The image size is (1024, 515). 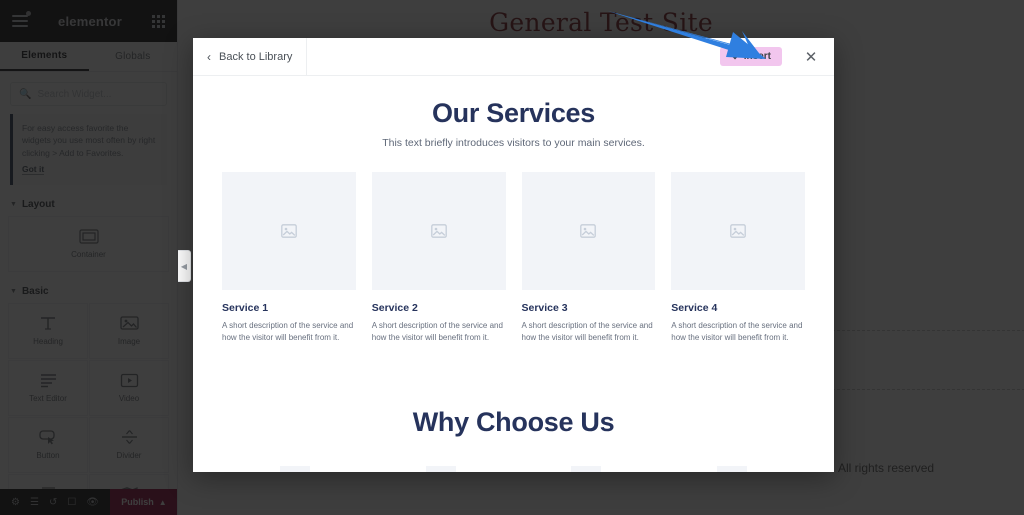 What do you see at coordinates (394, 308) in the screenshot?
I see `service-title: Service 2` at bounding box center [394, 308].